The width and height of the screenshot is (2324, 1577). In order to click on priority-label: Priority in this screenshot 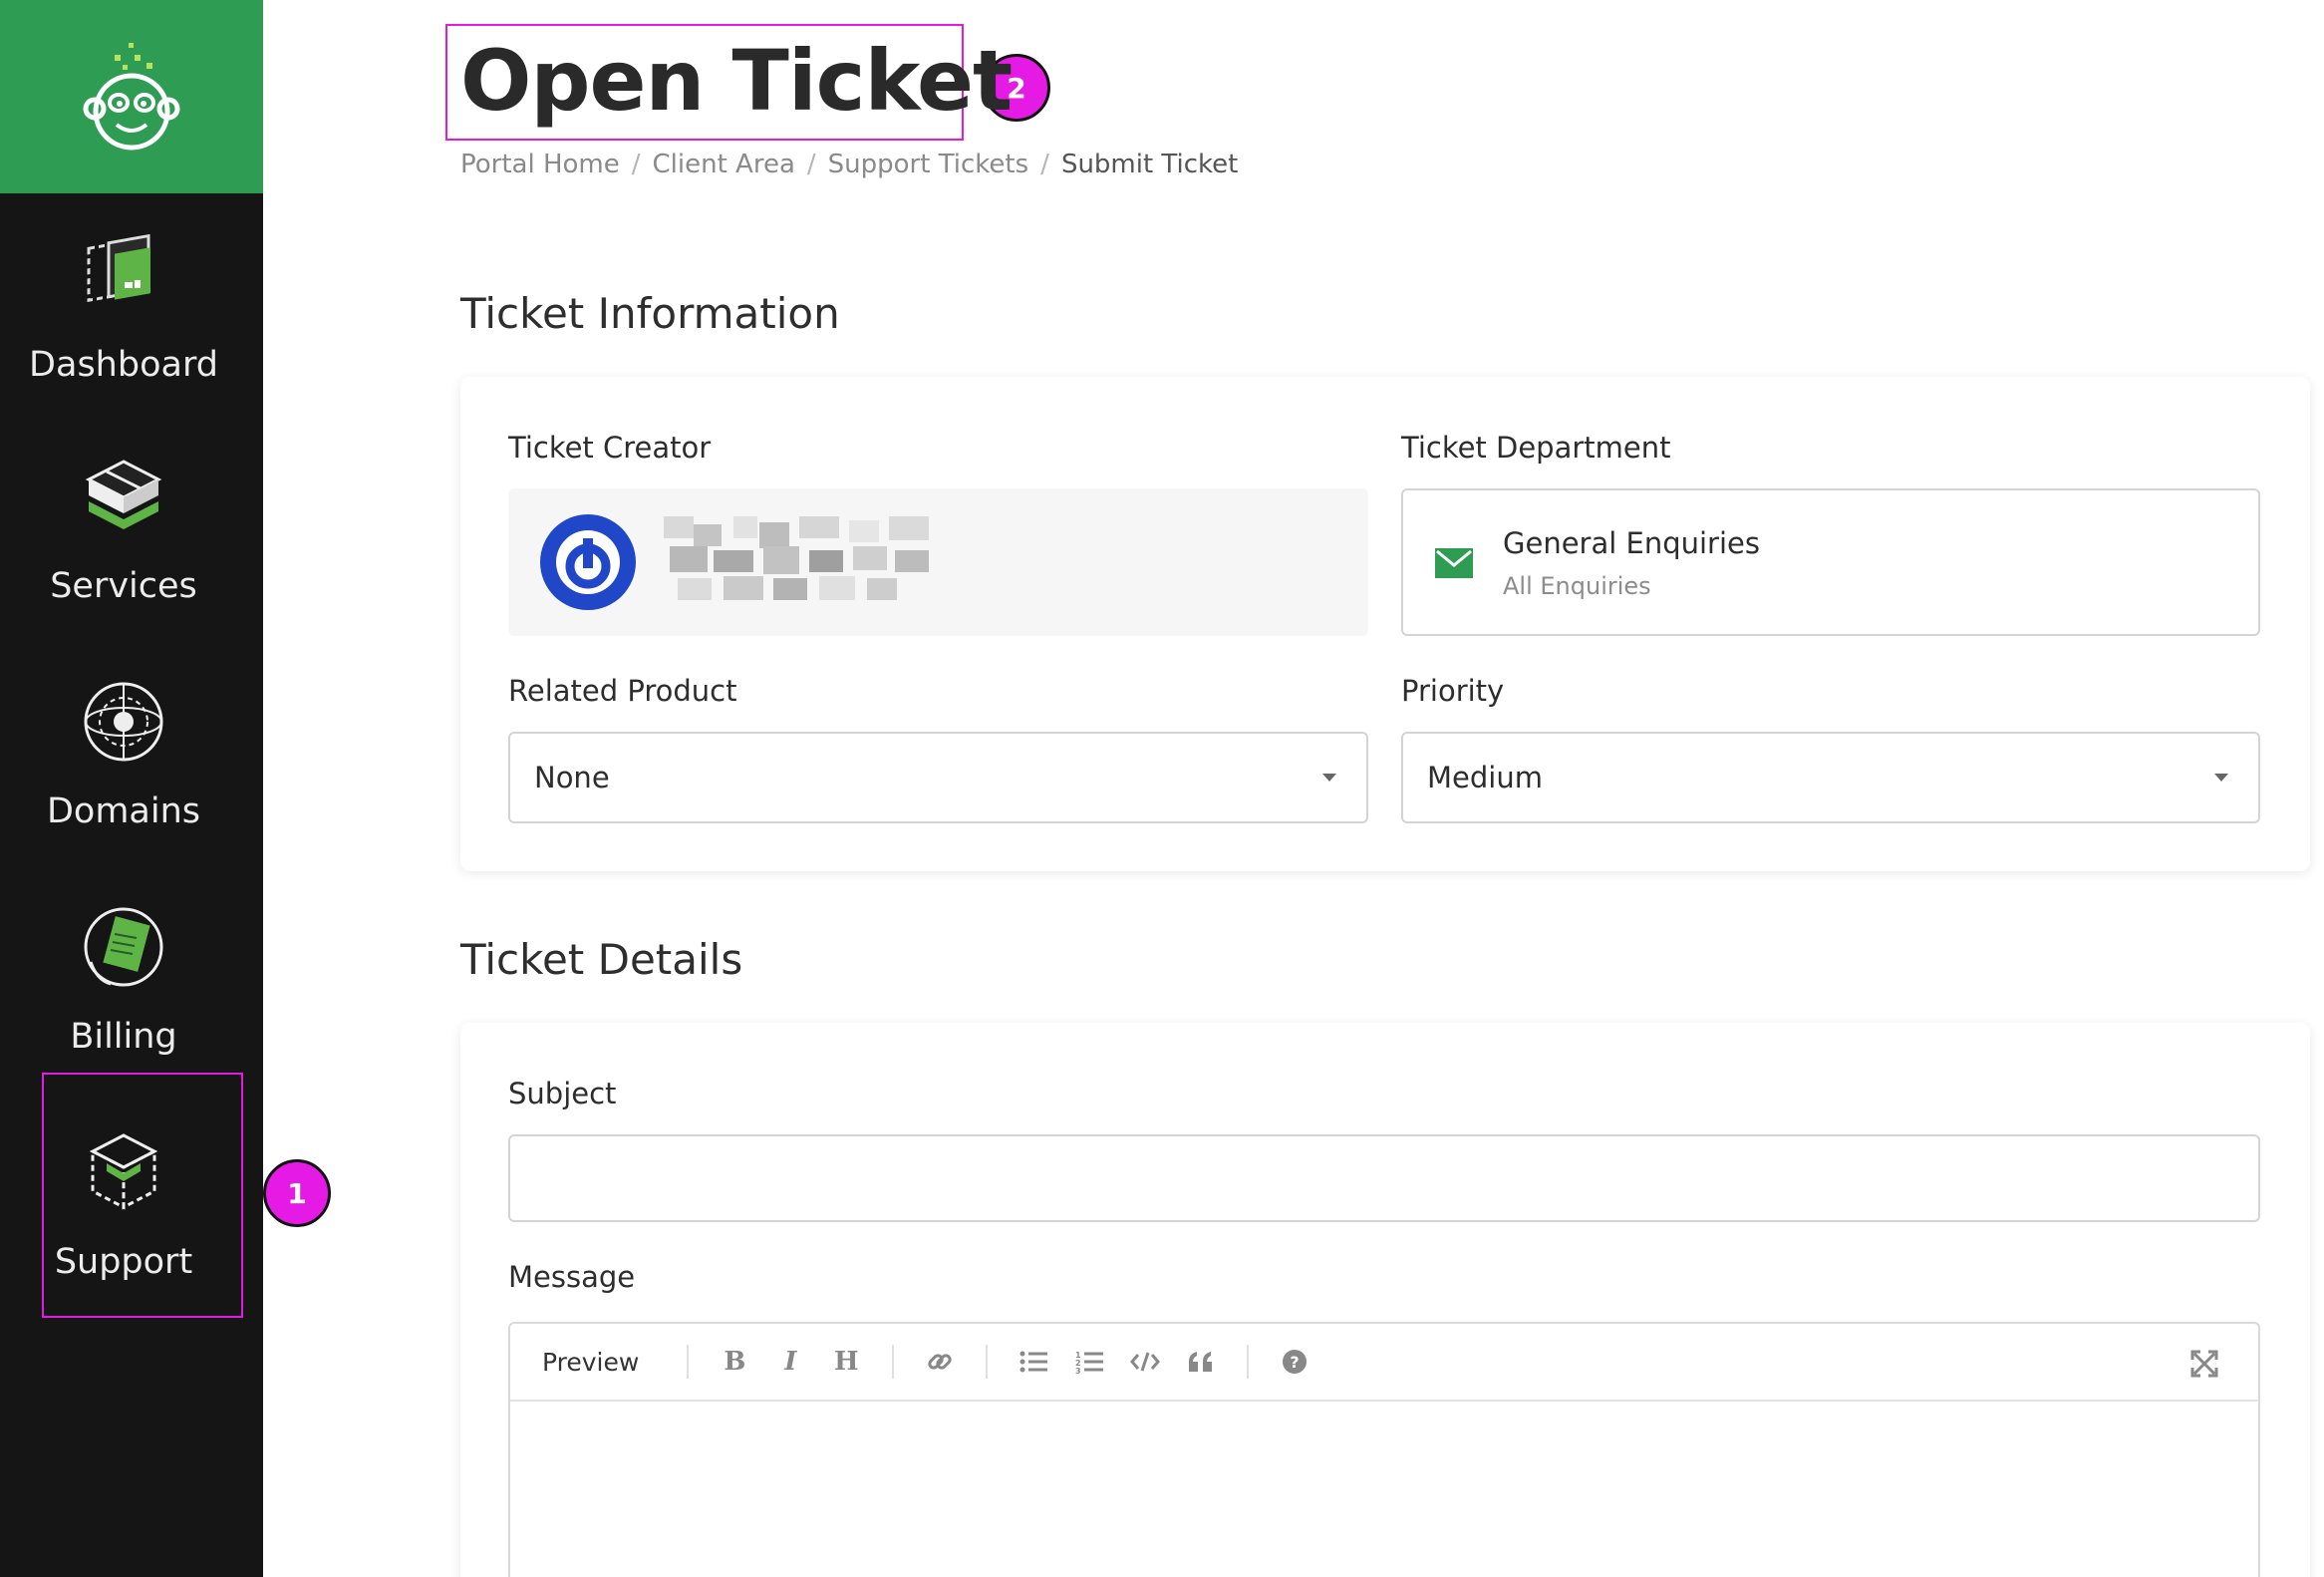, I will do `click(1453, 691)`.